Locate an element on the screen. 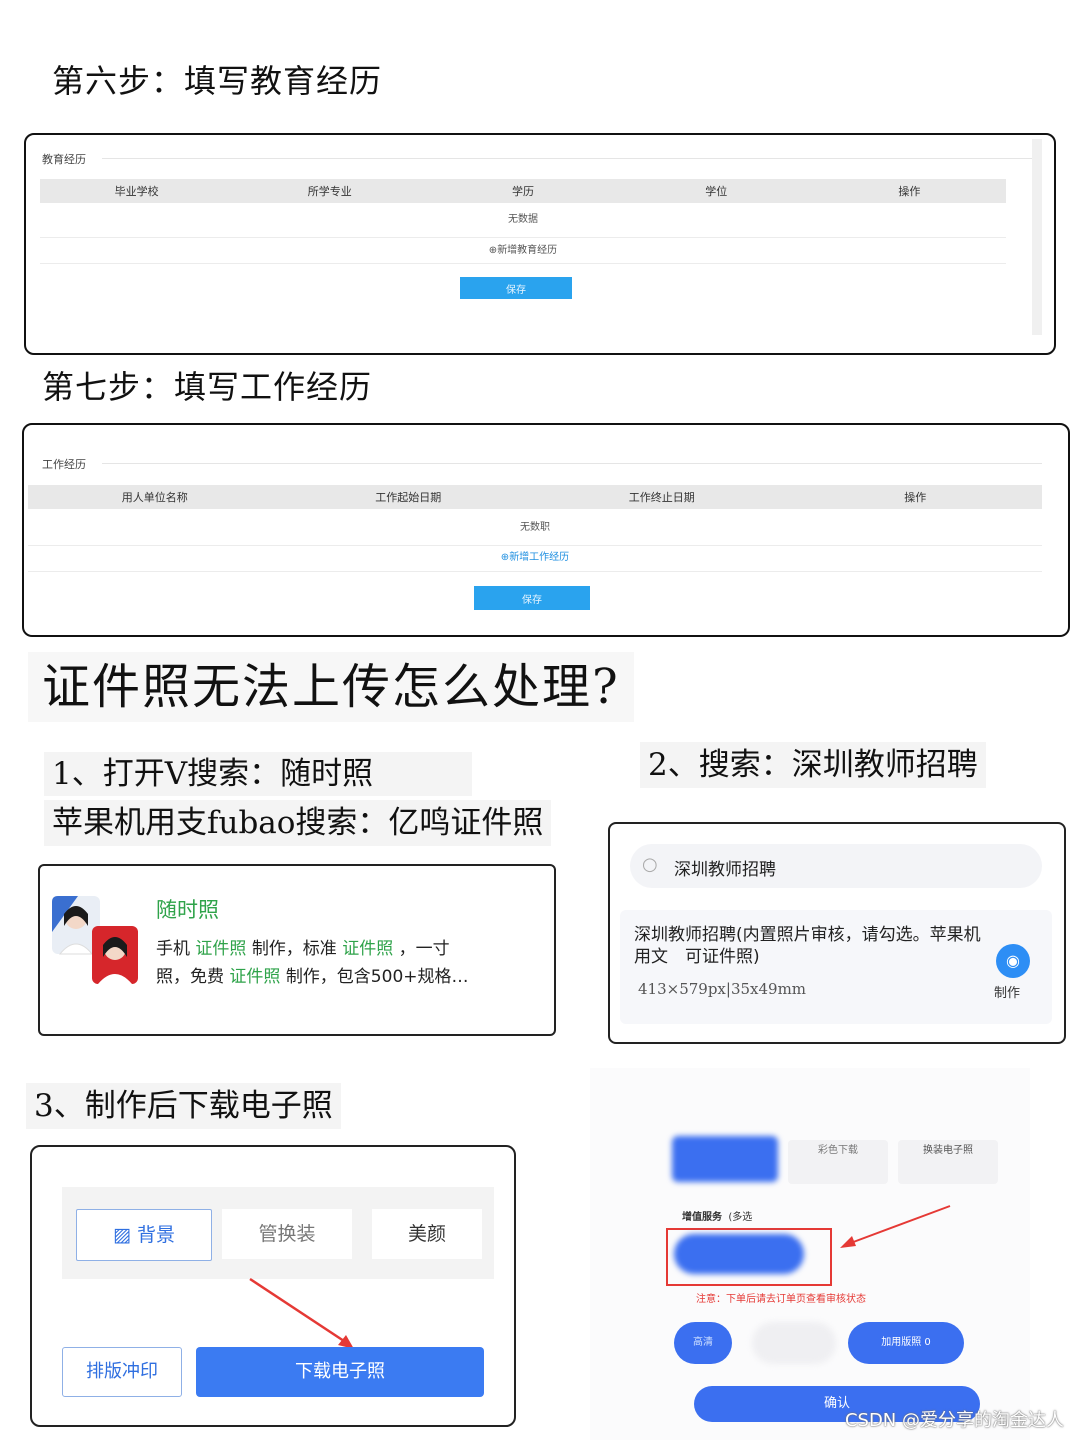  work-empty-row: 无数职 is located at coordinates (535, 528).